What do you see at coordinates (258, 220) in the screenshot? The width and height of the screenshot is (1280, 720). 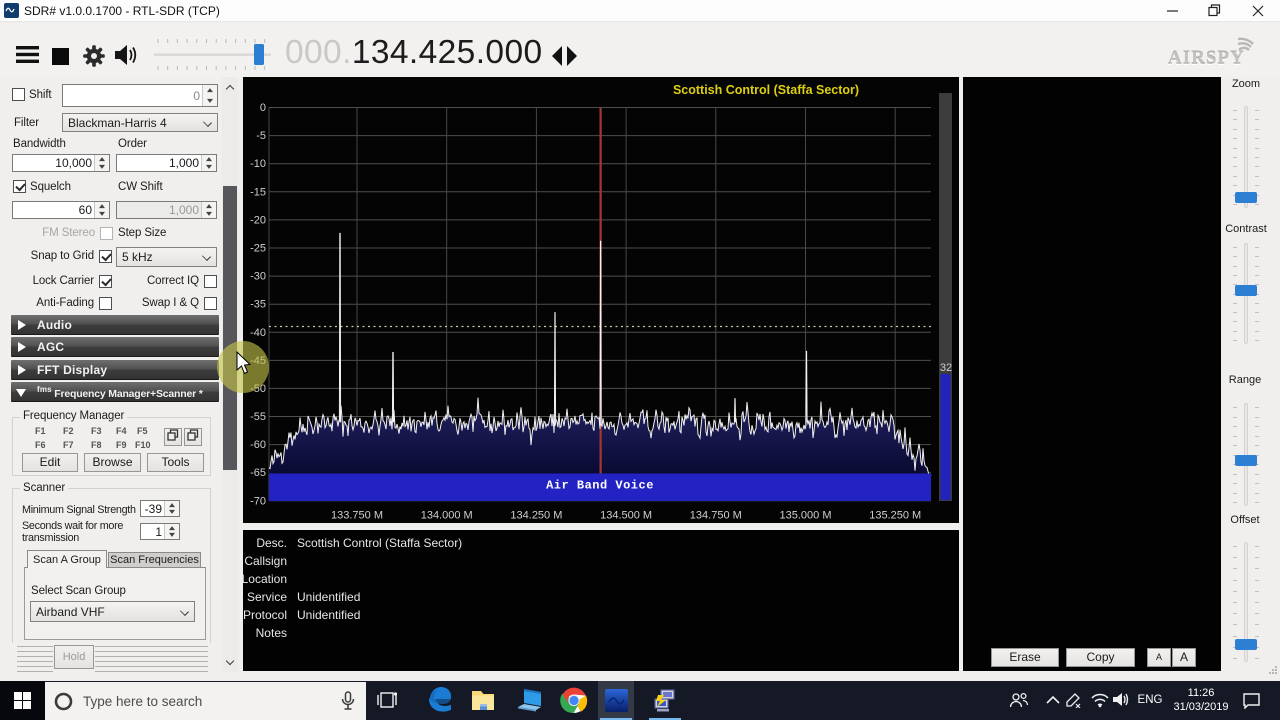 I see `svg-text: -20` at bounding box center [258, 220].